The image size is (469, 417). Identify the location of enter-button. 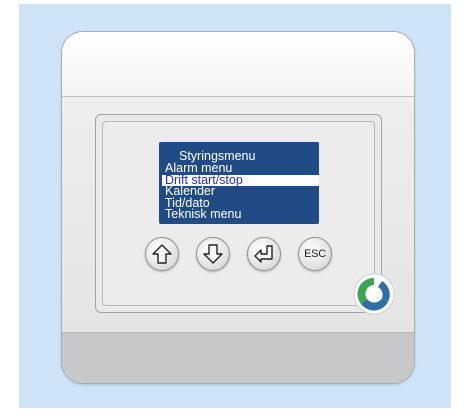
(264, 254).